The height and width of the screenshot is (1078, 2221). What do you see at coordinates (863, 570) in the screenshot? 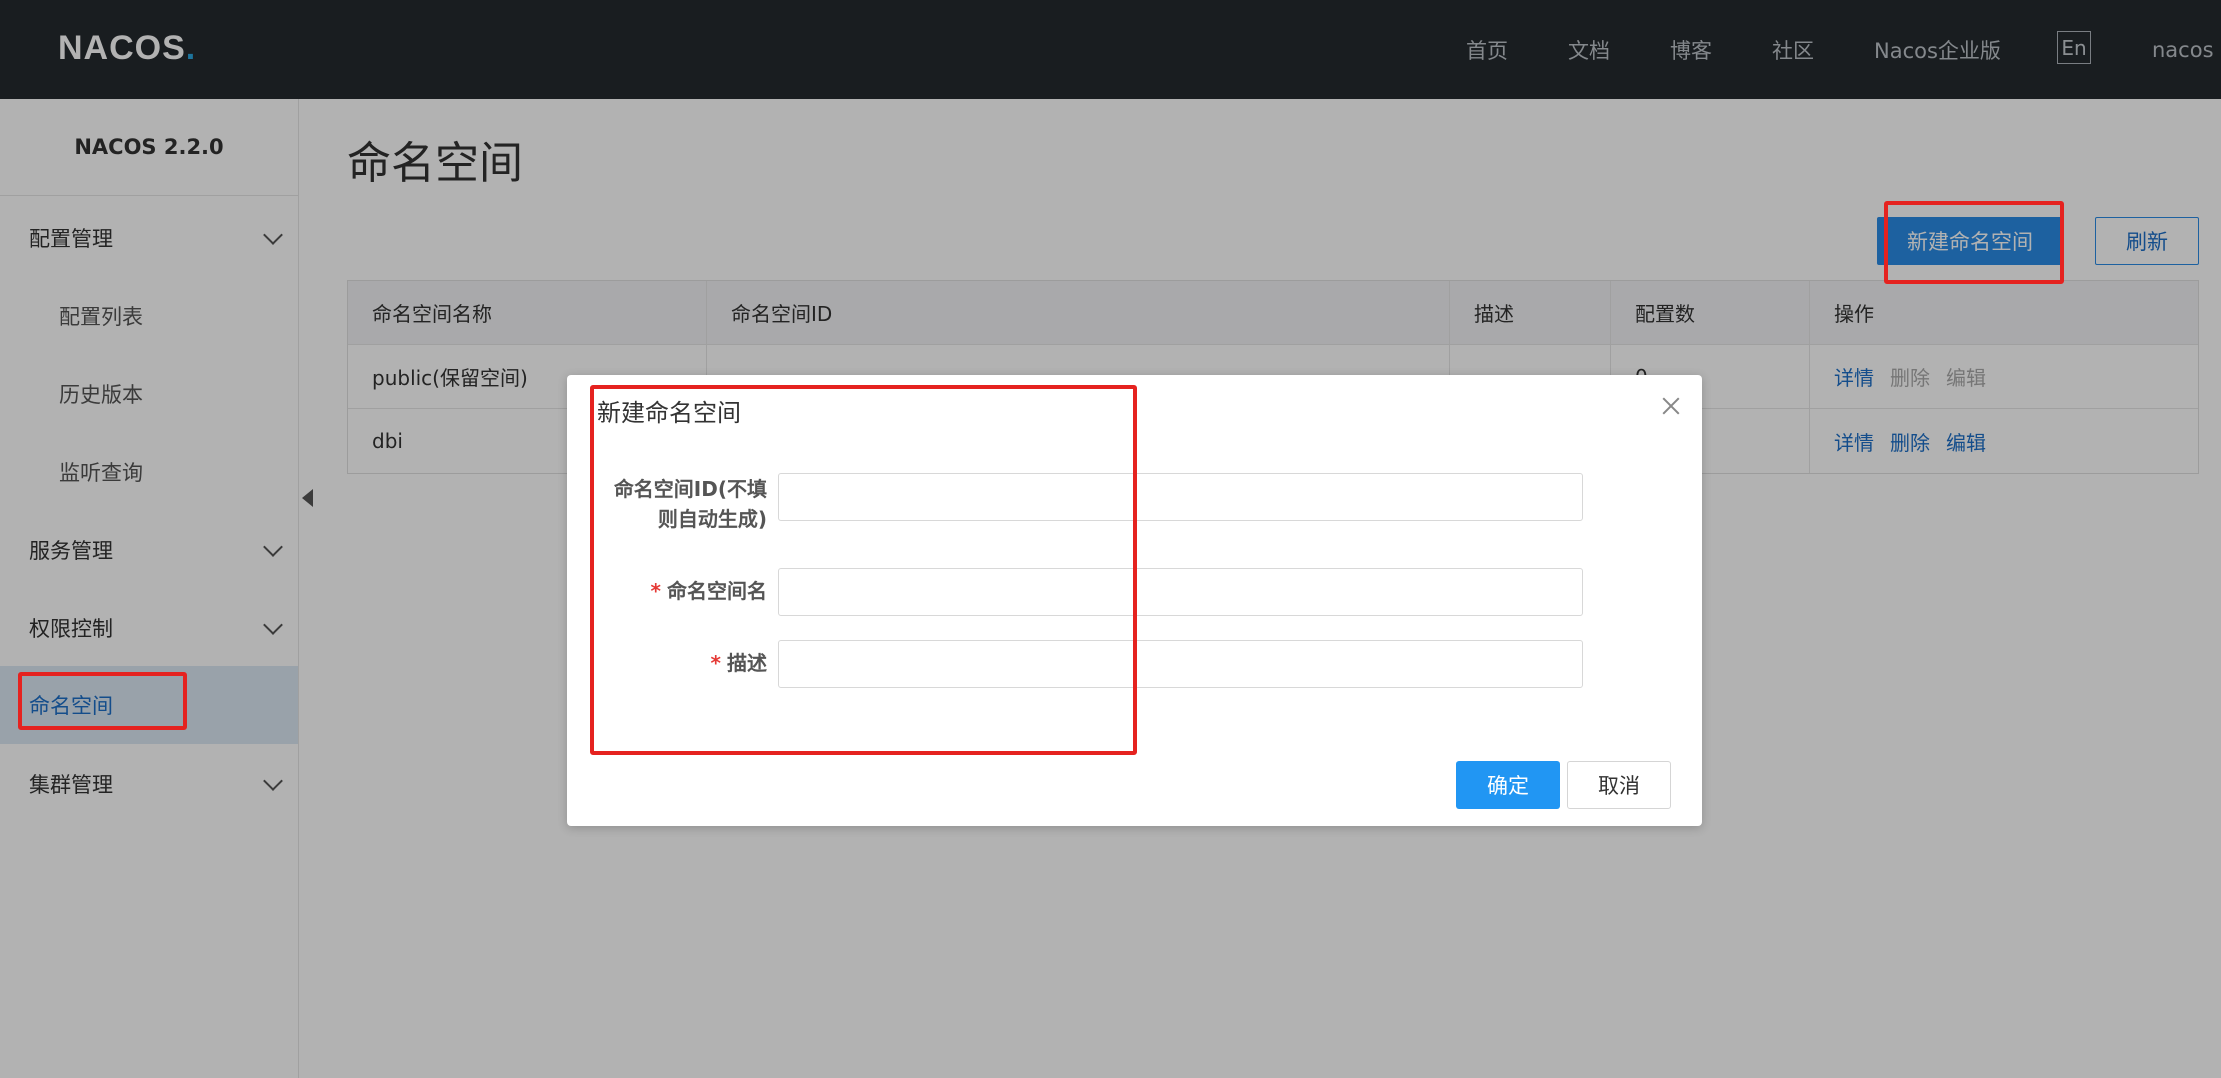
I see `highlight-dialog-form` at bounding box center [863, 570].